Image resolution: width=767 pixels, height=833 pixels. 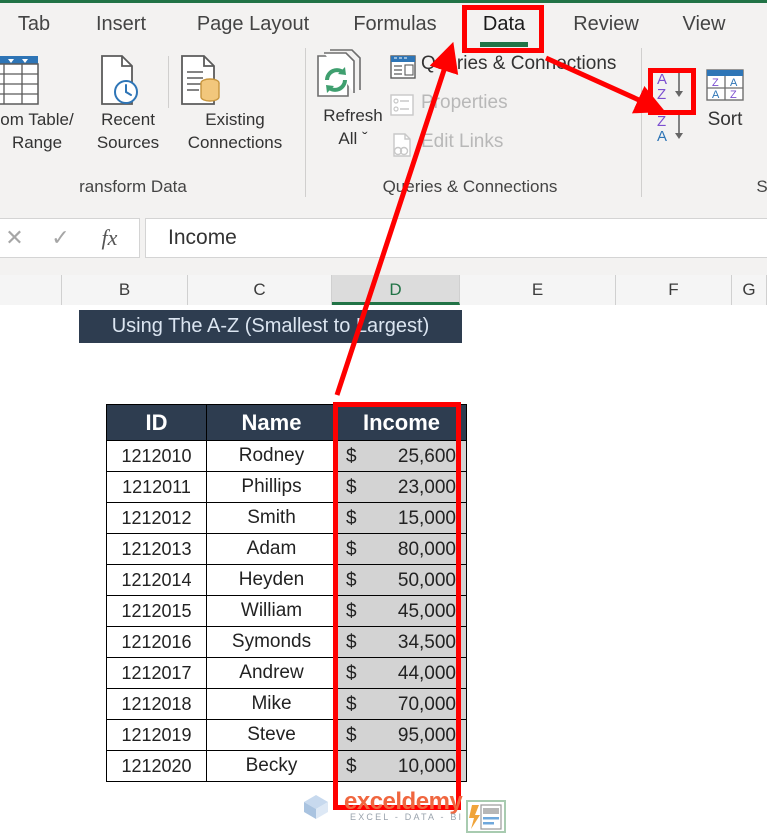 What do you see at coordinates (156, 642) in the screenshot?
I see `cell-id: 1212016` at bounding box center [156, 642].